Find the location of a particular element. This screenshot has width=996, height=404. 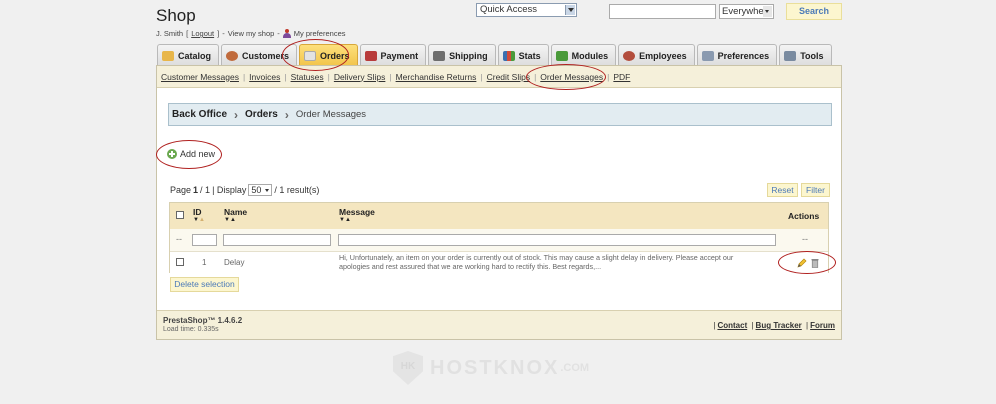

tab-tools: Tools is located at coordinates (805, 55).